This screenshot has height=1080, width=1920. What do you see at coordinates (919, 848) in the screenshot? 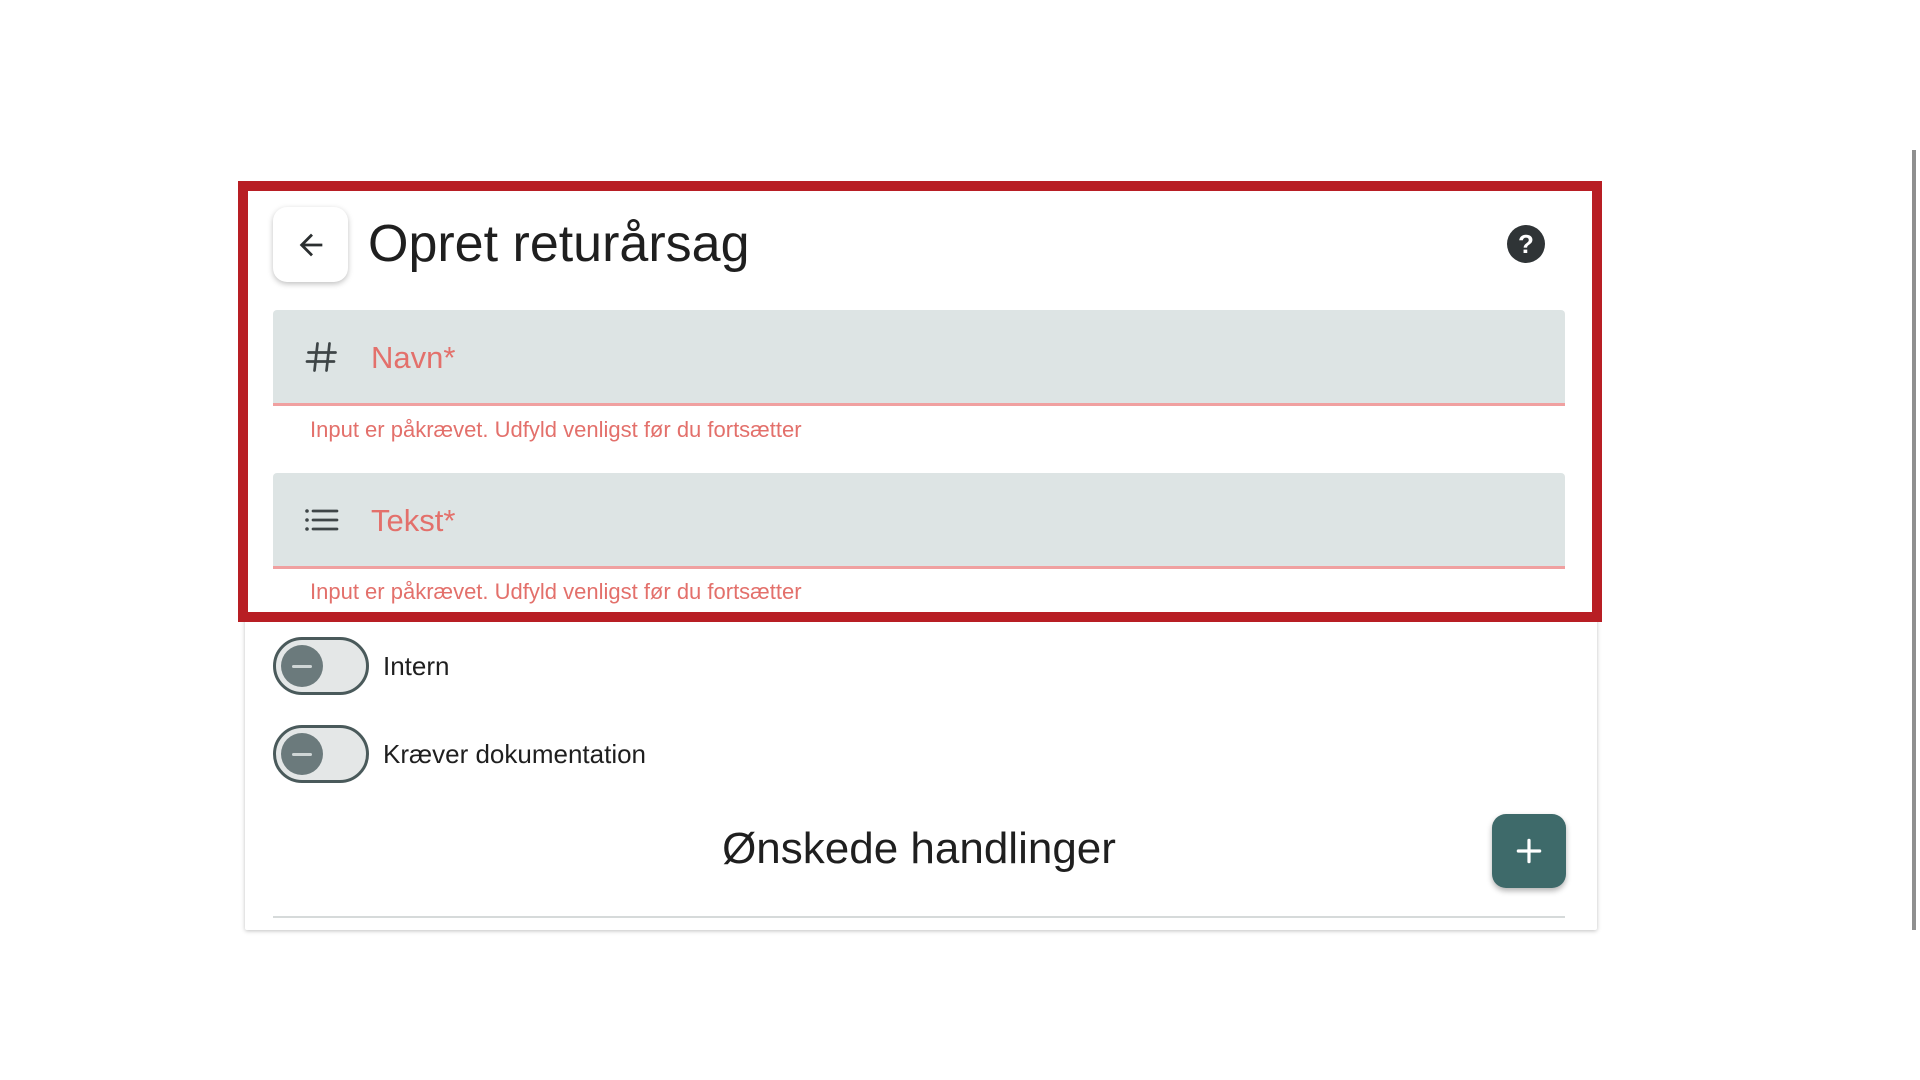
I see `actions-section-title: Ønskede handlinger` at bounding box center [919, 848].